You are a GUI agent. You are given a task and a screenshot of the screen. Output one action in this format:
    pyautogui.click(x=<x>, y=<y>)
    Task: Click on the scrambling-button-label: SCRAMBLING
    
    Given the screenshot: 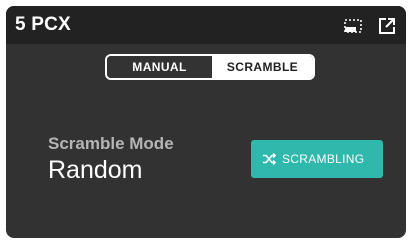 What is the action you would take?
    pyautogui.click(x=323, y=159)
    